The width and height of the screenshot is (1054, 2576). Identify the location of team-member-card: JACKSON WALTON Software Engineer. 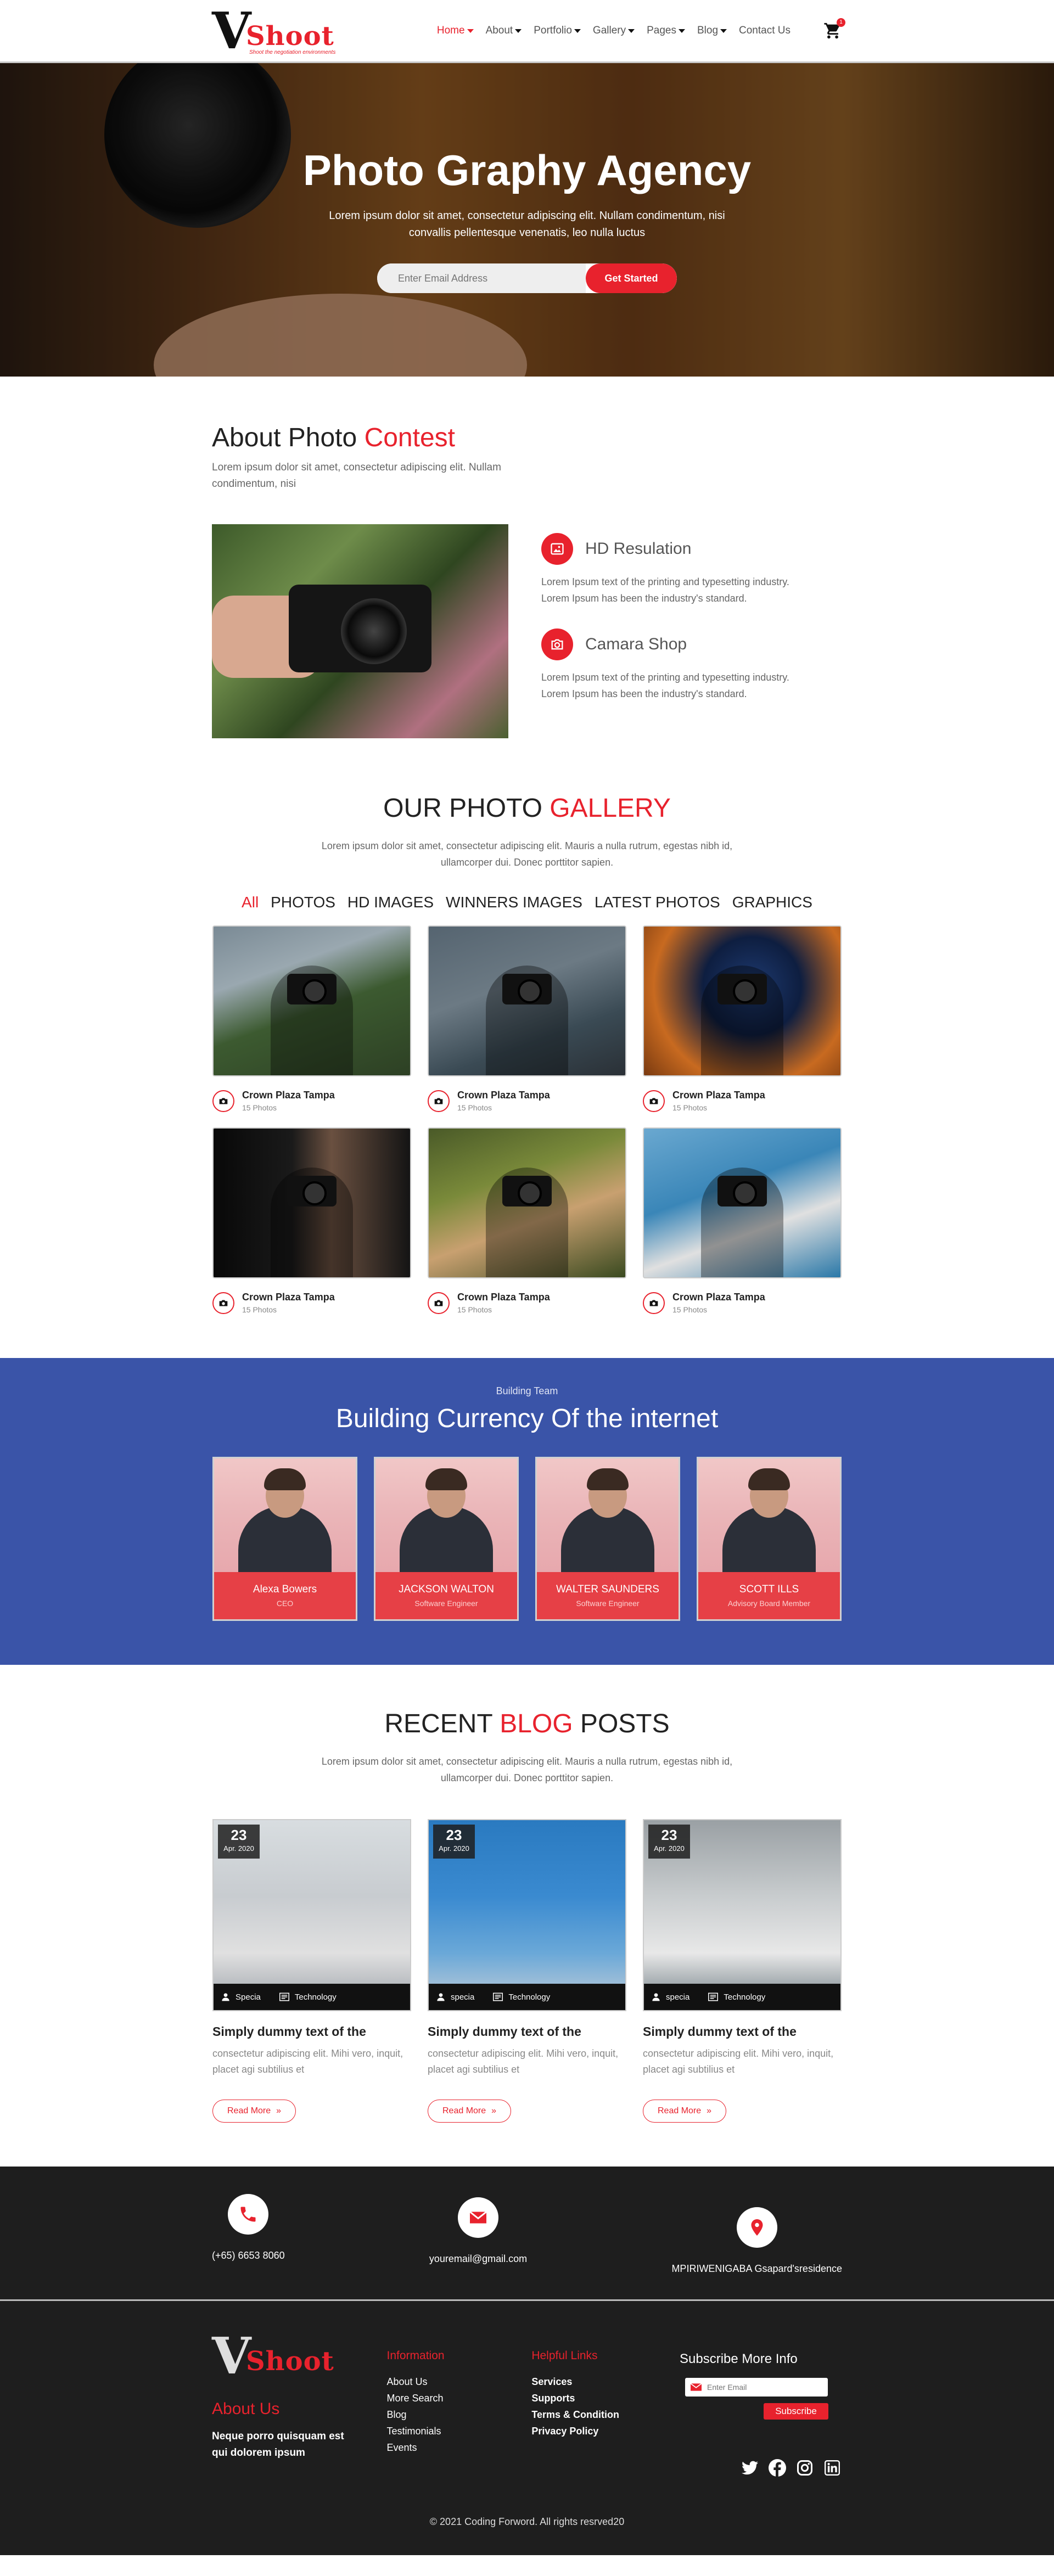
(446, 1539).